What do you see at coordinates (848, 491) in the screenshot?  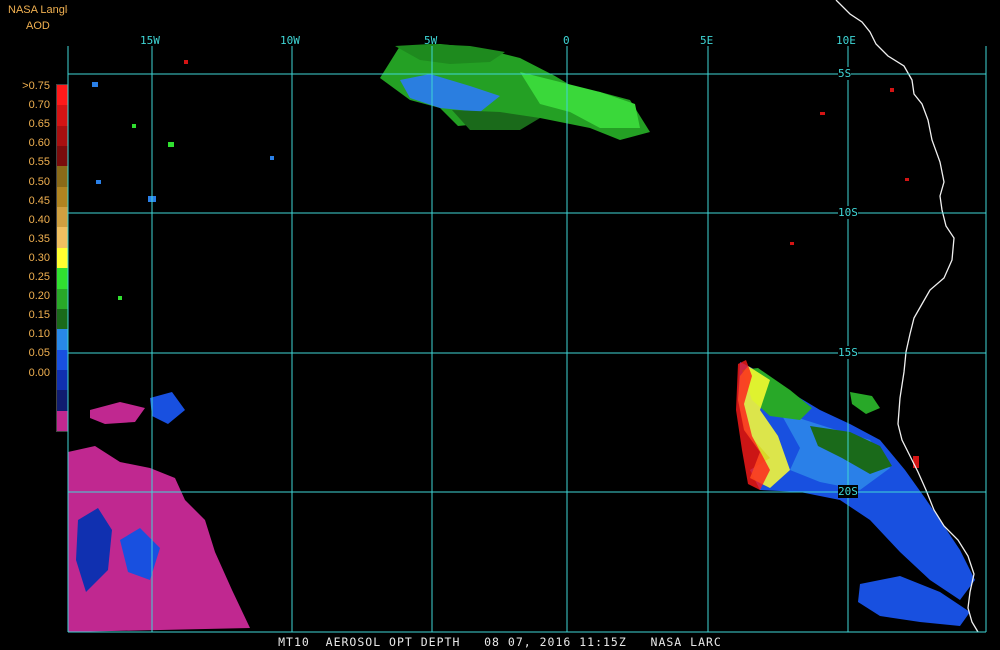 I see `latitude-label: 20S` at bounding box center [848, 491].